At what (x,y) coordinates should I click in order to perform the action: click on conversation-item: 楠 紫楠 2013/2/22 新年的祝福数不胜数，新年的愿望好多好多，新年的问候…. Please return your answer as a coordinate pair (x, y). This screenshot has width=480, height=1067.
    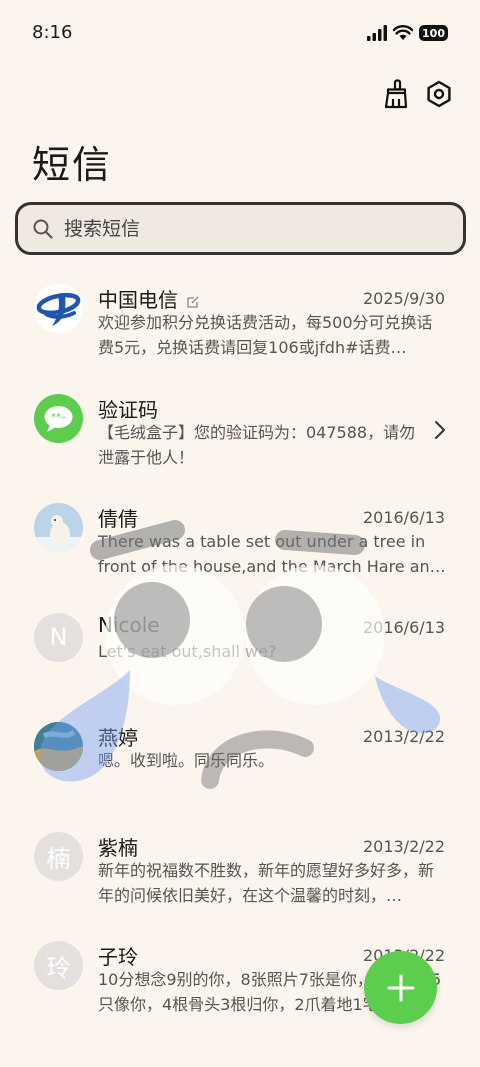
    Looking at the image, I should click on (240, 875).